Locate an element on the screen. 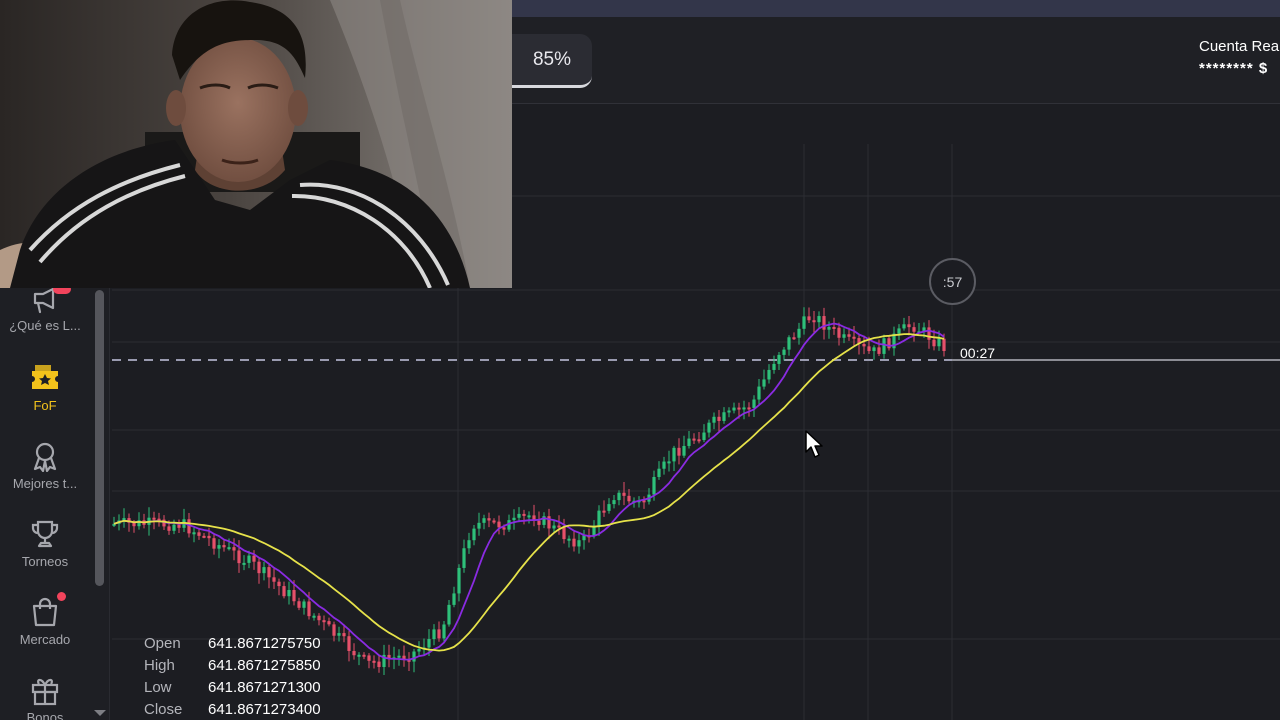 This screenshot has width=1280, height=720. ohlc-close-value: 641.8671273400 is located at coordinates (264, 709).